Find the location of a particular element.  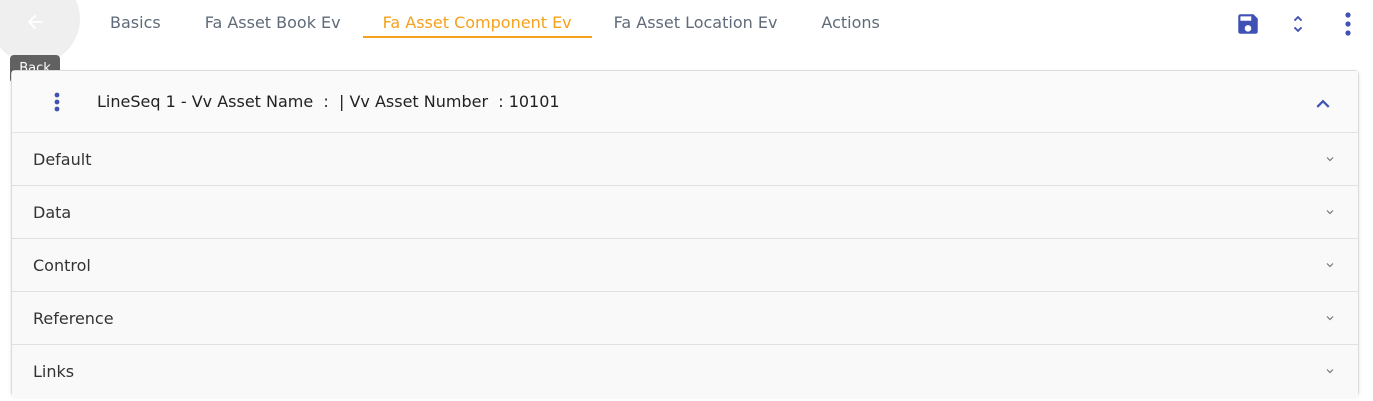

tab-fa-asset-location-ev: Fa Asset Location Ev is located at coordinates (696, 19).